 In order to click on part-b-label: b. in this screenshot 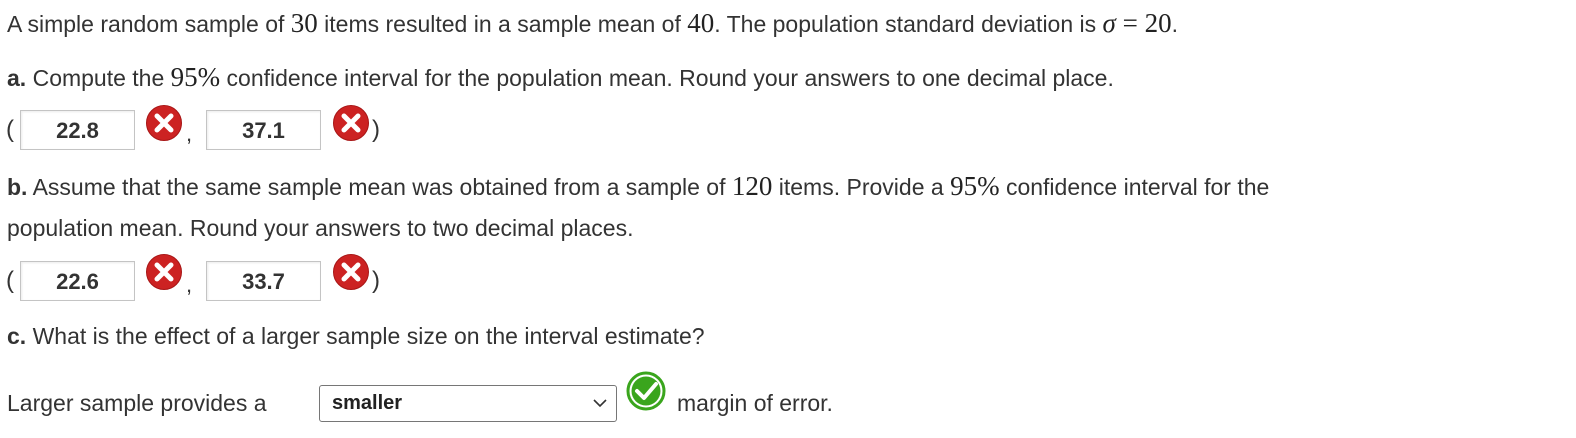, I will do `click(17, 187)`.